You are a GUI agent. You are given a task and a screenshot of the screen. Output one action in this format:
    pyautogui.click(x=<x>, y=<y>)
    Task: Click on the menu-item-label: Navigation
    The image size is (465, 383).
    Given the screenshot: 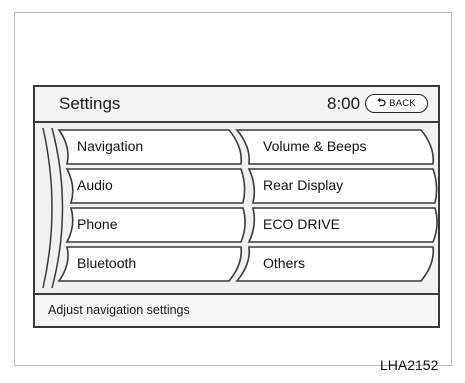 What is the action you would take?
    pyautogui.click(x=110, y=146)
    